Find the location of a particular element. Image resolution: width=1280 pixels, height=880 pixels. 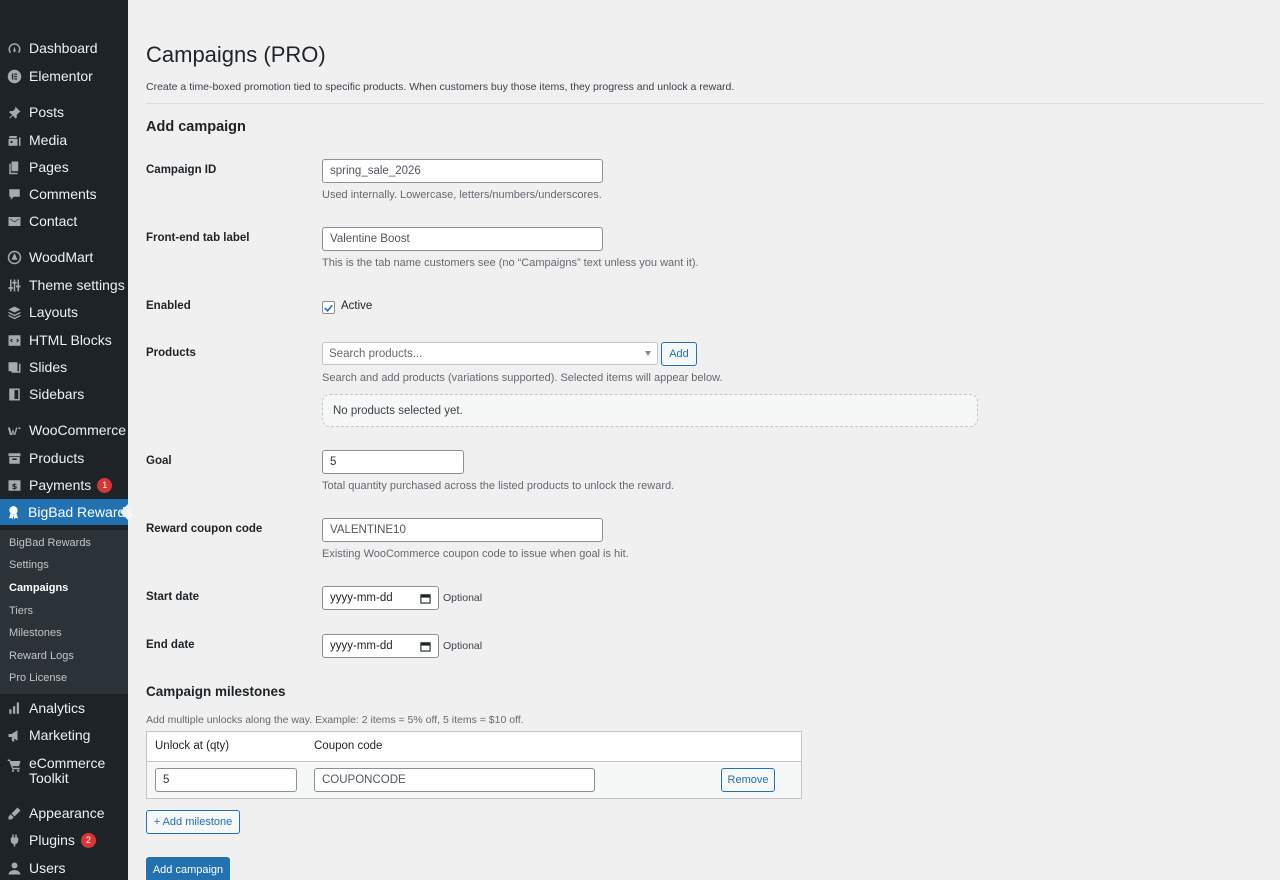

submenu-item-tiers: Tiers is located at coordinates (21, 611).